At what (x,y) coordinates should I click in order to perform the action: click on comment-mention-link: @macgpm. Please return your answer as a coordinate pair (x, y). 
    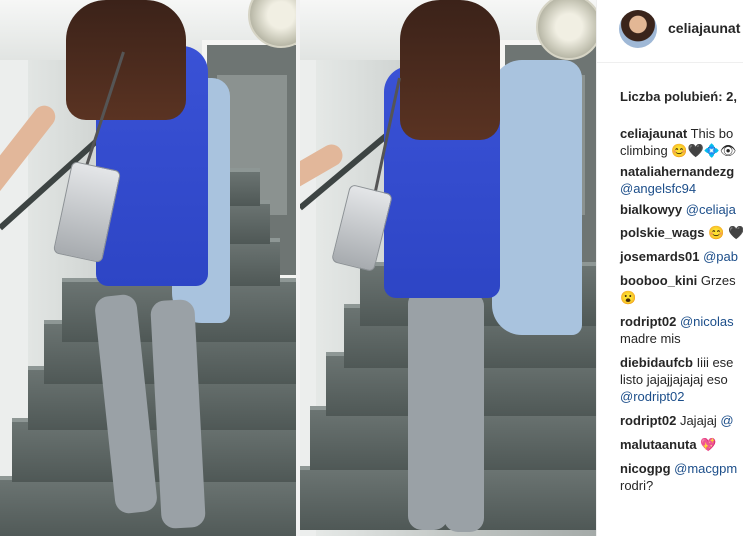
    Looking at the image, I should click on (704, 468).